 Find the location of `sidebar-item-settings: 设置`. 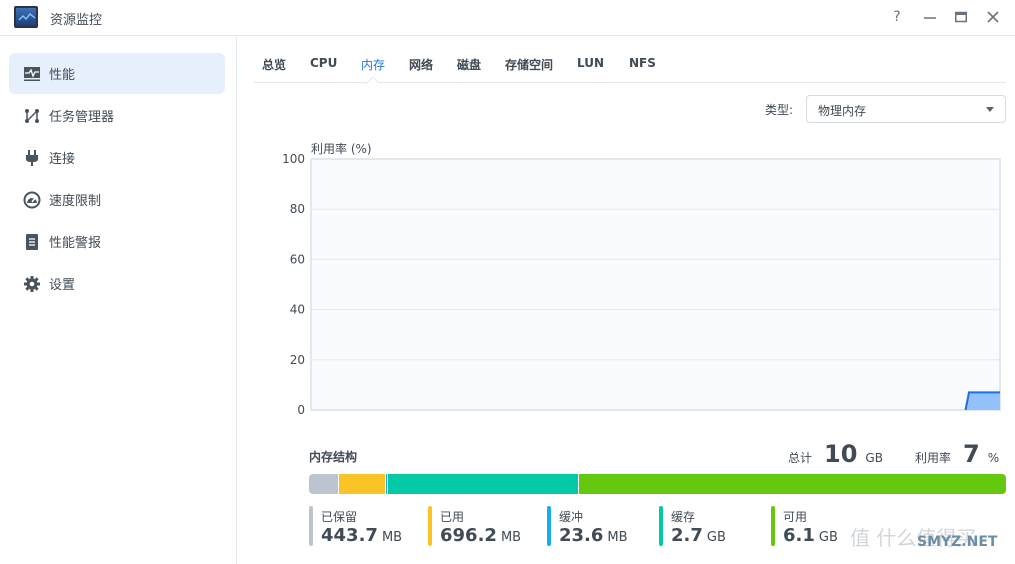

sidebar-item-settings: 设置 is located at coordinates (117, 283).